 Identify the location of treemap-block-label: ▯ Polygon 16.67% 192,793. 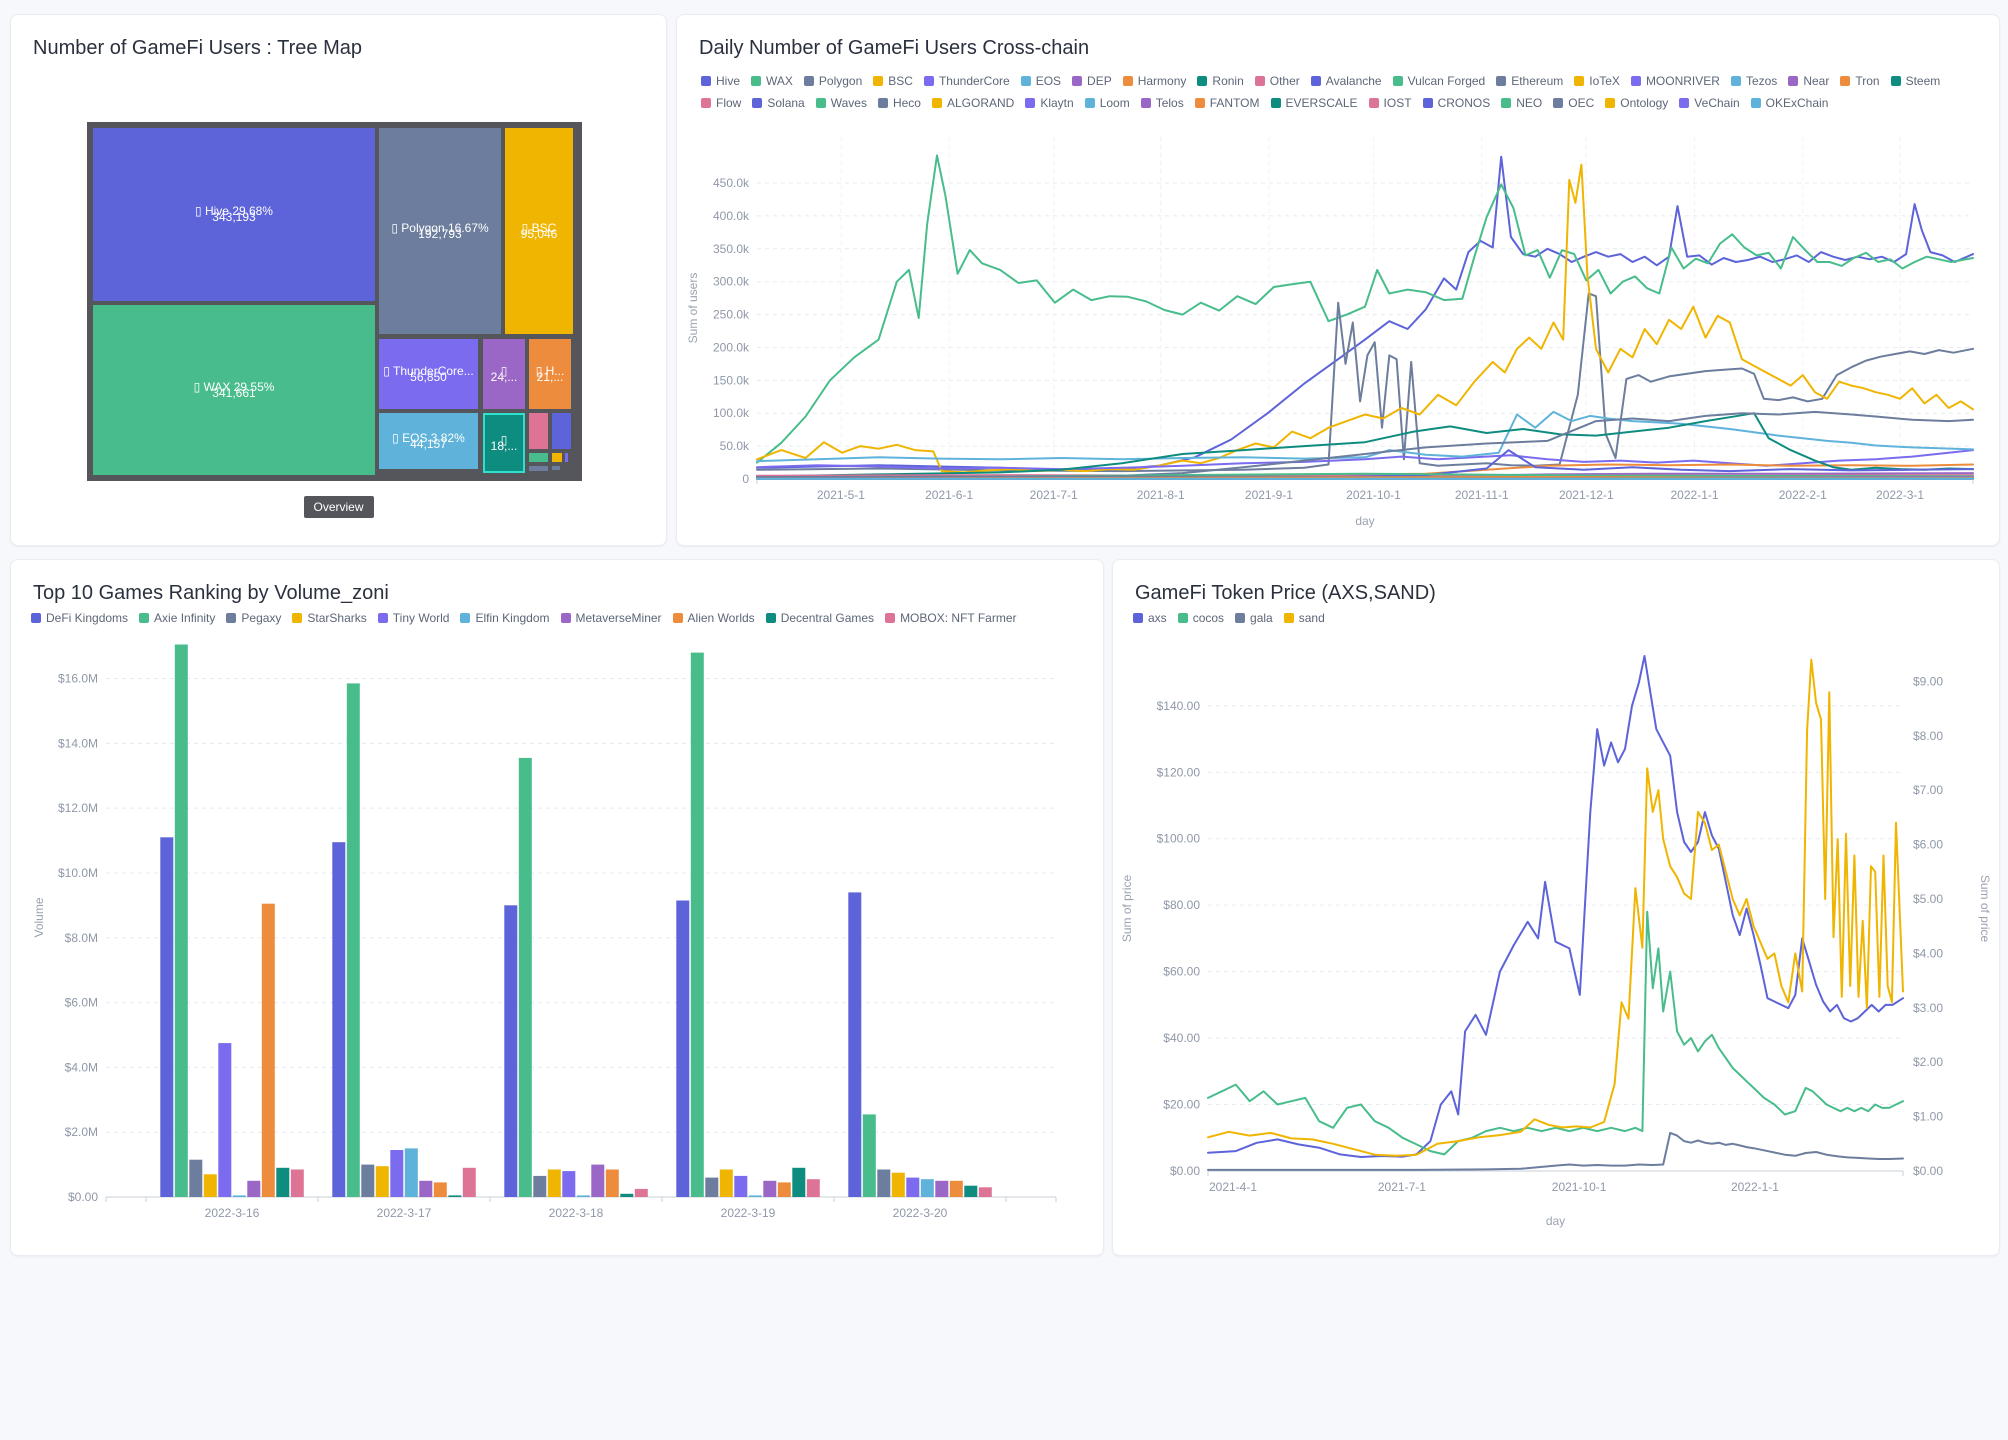
(440, 230).